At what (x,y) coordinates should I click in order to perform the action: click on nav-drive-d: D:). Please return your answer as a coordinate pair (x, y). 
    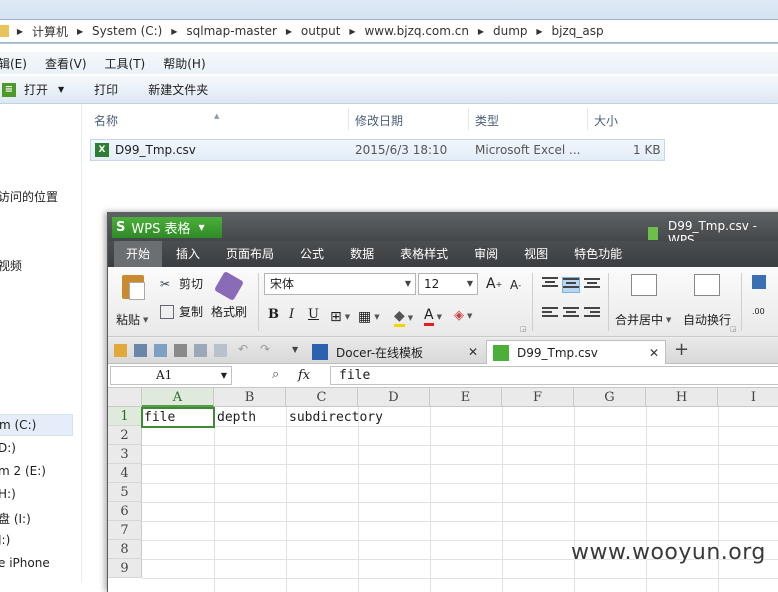
    Looking at the image, I should click on (8, 448).